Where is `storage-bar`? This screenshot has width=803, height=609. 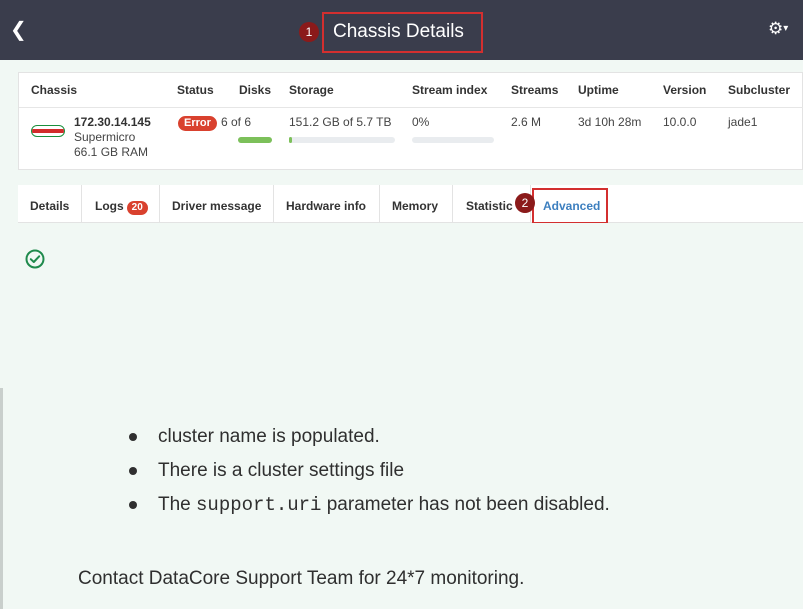
storage-bar is located at coordinates (342, 140).